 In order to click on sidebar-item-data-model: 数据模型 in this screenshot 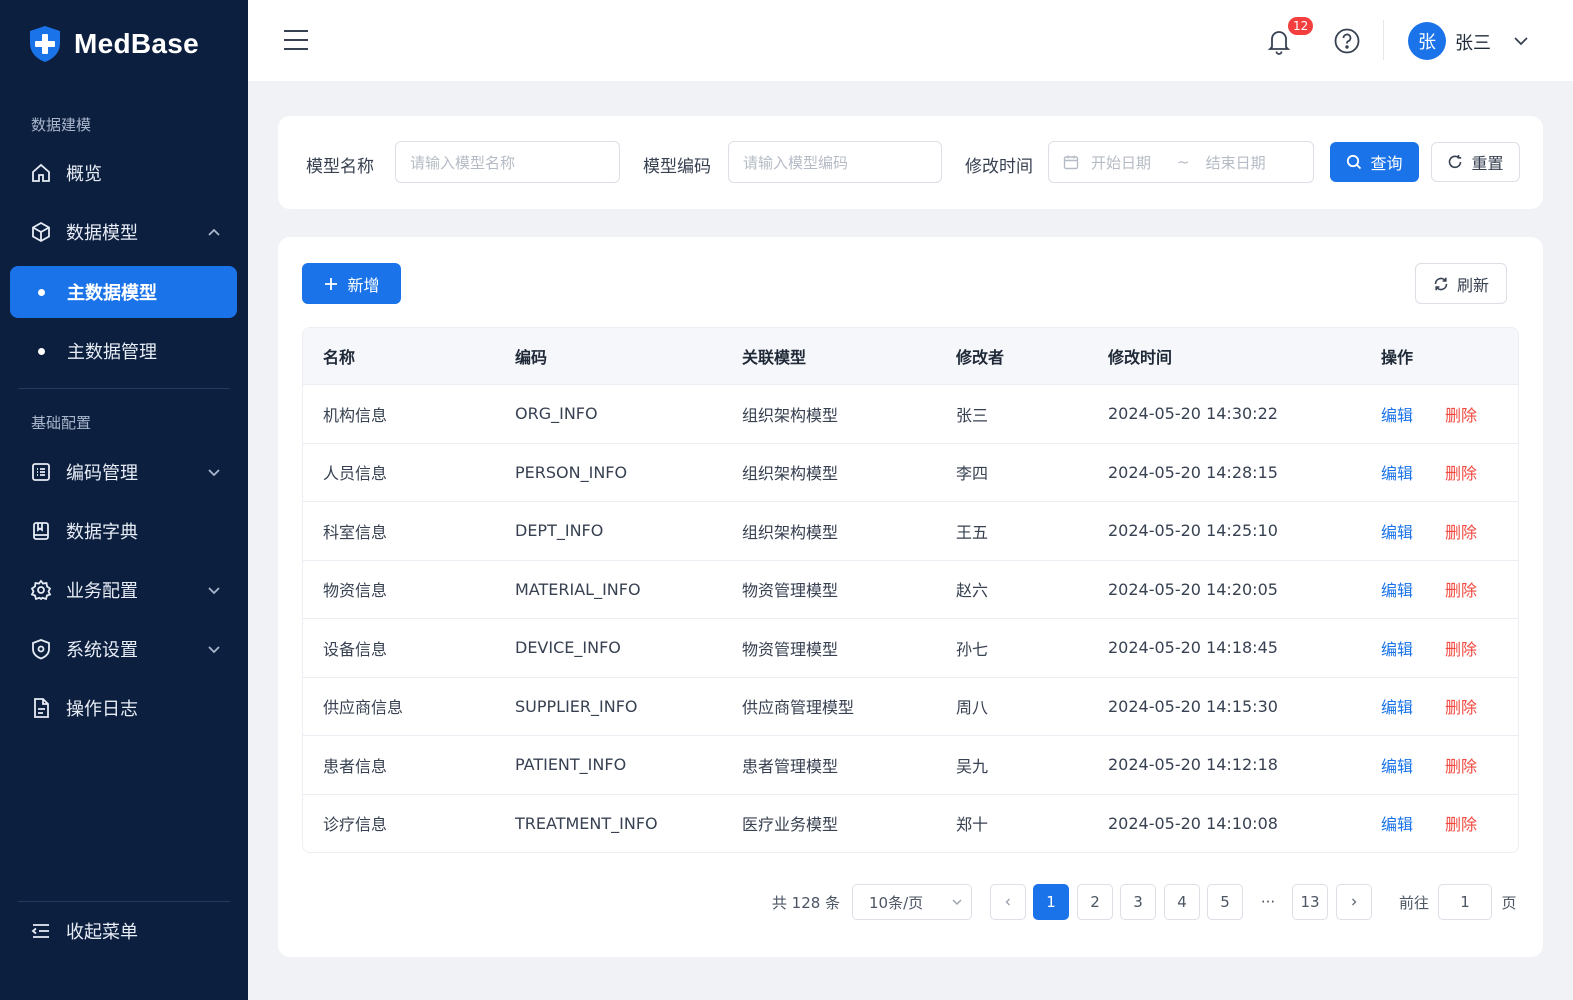, I will do `click(123, 232)`.